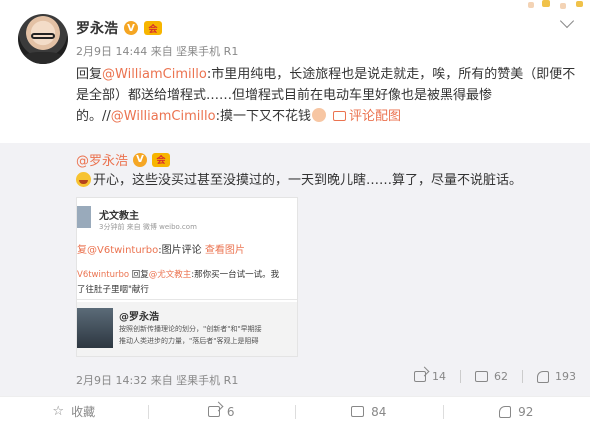  What do you see at coordinates (567, 21) in the screenshot?
I see `chevron-down-icon` at bounding box center [567, 21].